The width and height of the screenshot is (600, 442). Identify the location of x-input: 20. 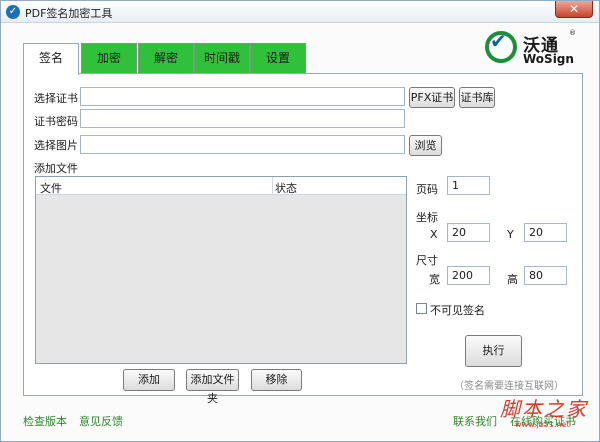
(468, 232).